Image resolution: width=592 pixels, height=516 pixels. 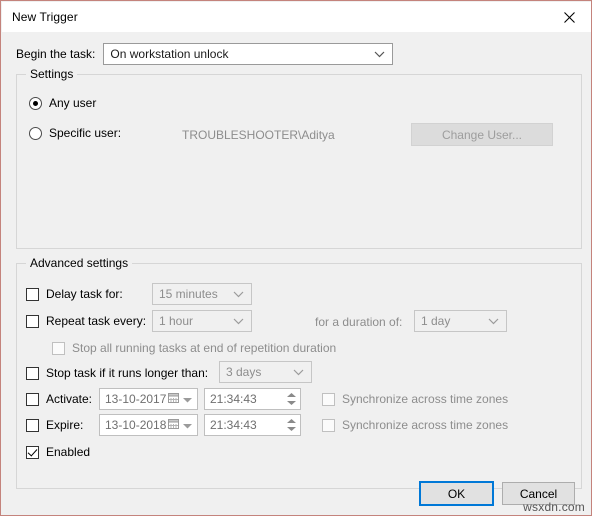 I want to click on begin-task-value: On workstation unlock, so click(x=169, y=54).